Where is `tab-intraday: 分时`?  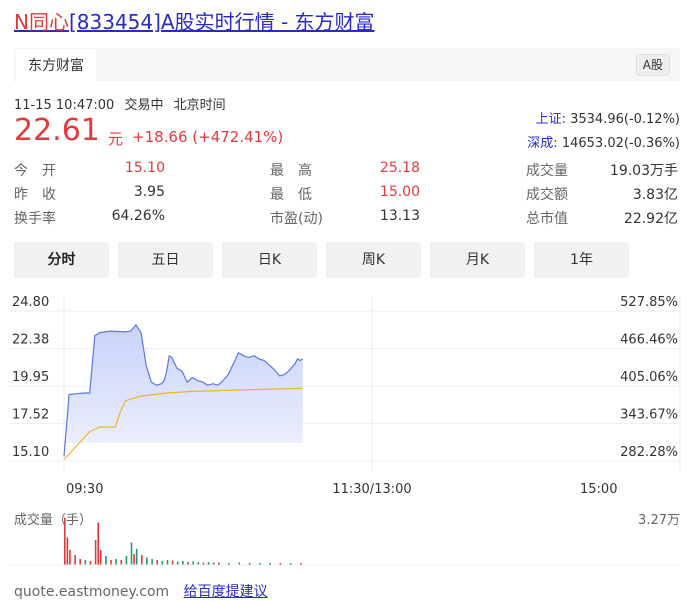
tab-intraday: 分时 is located at coordinates (61, 260).